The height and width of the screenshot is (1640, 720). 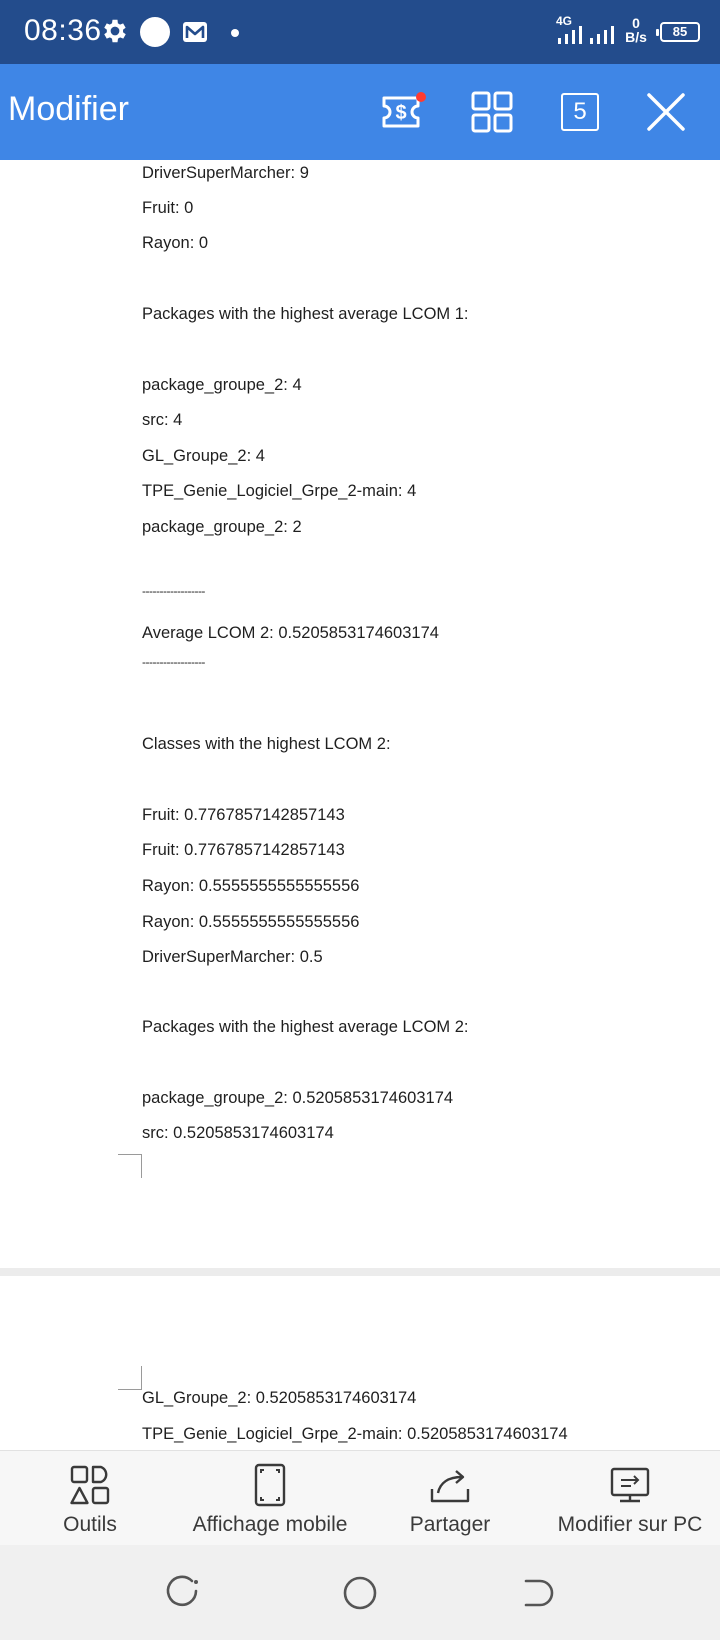 I want to click on pages-count: 5, so click(x=580, y=112).